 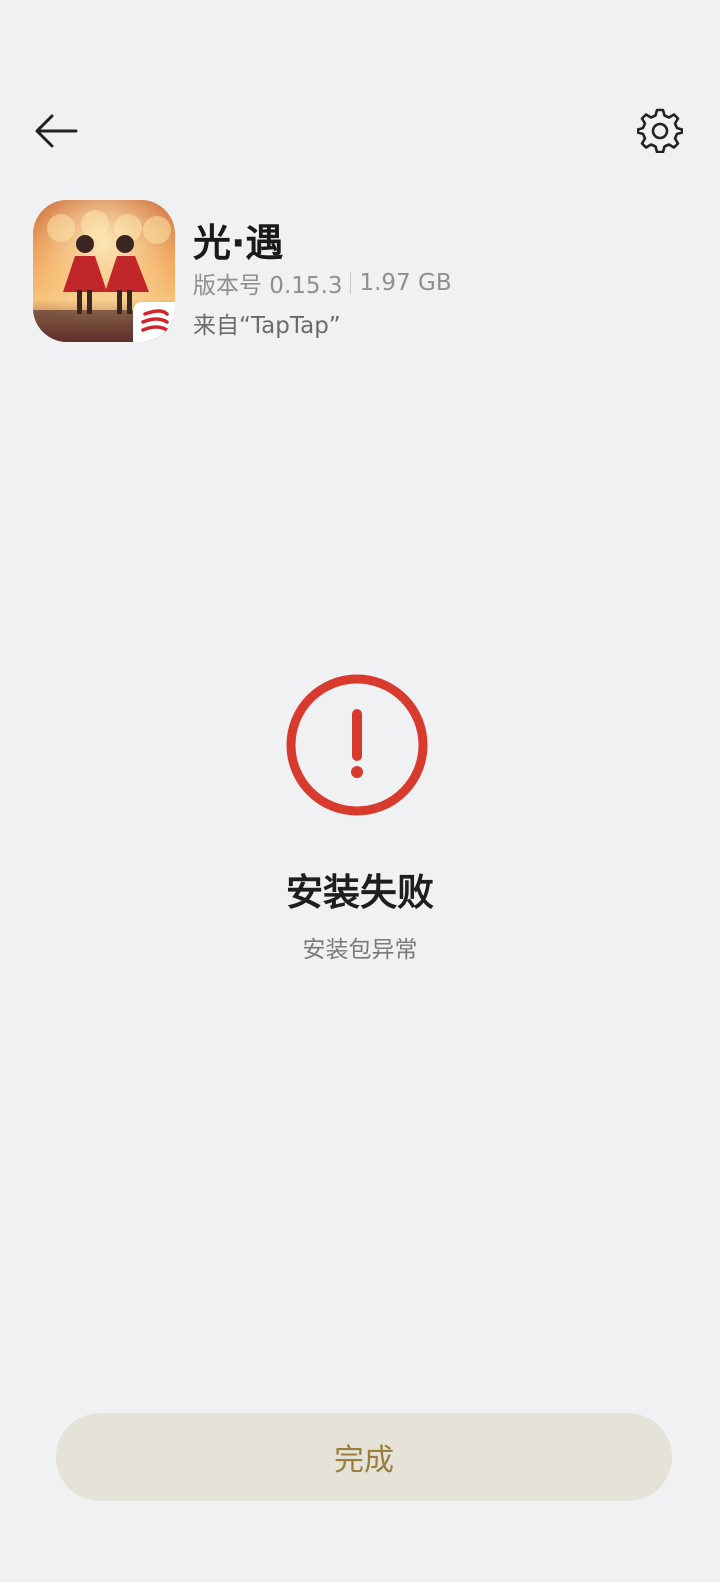 I want to click on status-title: 安装失败, so click(x=360, y=892).